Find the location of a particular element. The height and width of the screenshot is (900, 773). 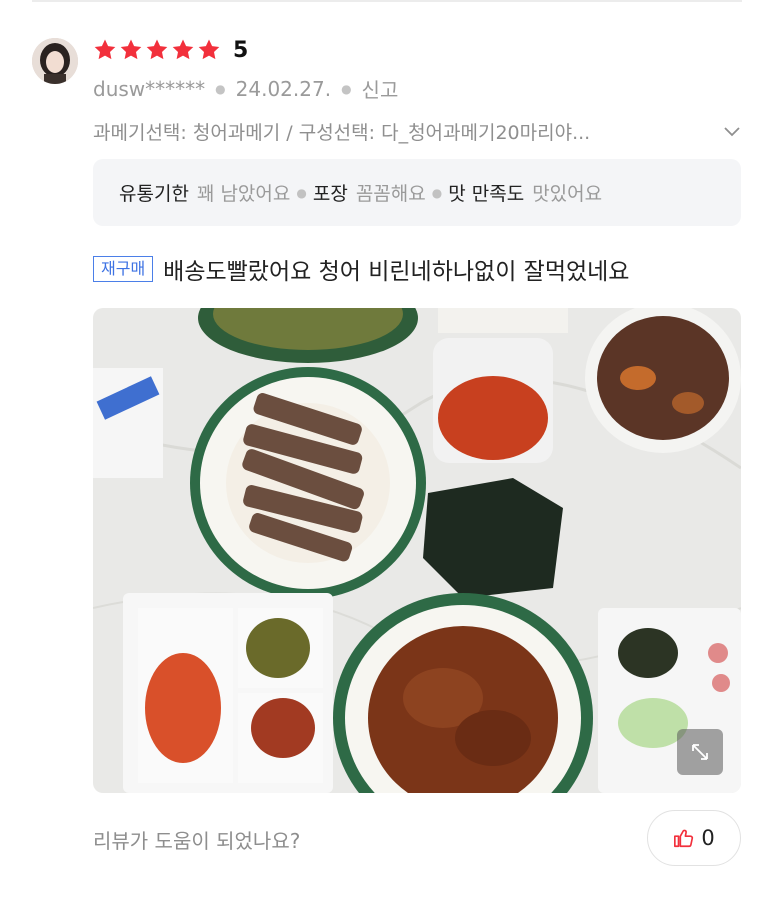

report-link: 신고 is located at coordinates (380, 88).